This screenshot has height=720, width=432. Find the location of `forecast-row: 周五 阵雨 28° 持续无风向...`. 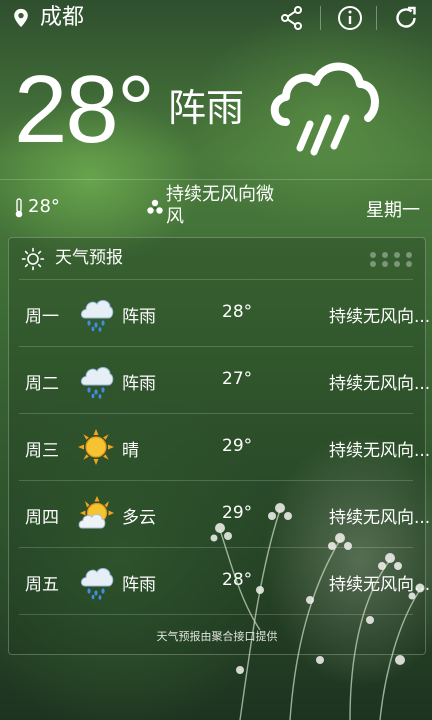

forecast-row: 周五 阵雨 28° 持续无风向... is located at coordinates (224, 580).